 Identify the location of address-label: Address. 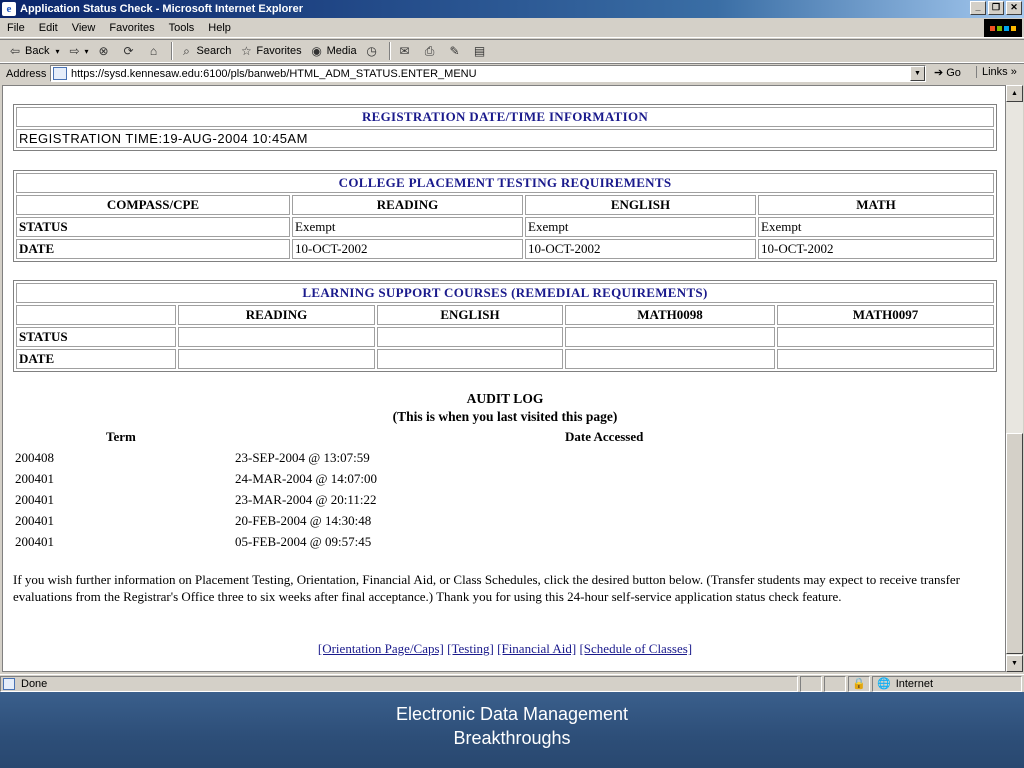
(26, 73).